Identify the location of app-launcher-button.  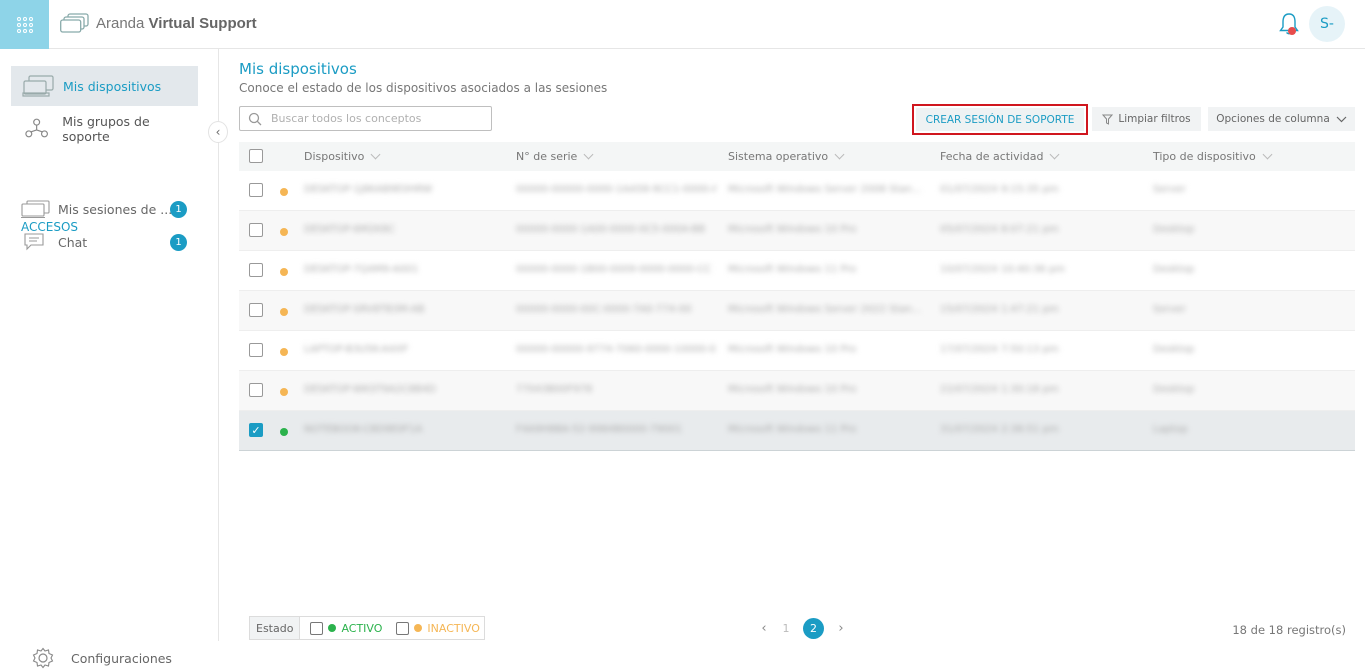
(24, 24).